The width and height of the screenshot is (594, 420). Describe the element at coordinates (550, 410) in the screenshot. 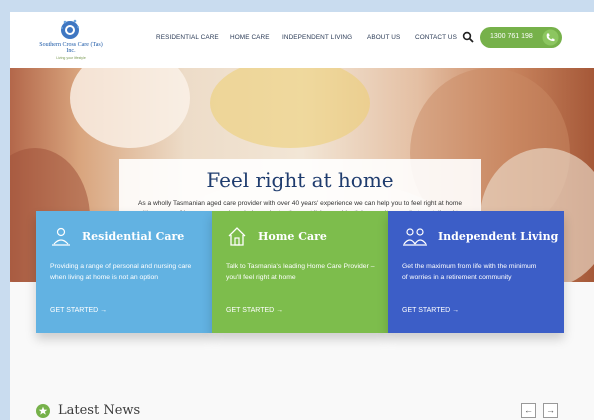

I see `news-next-button: →` at that location.